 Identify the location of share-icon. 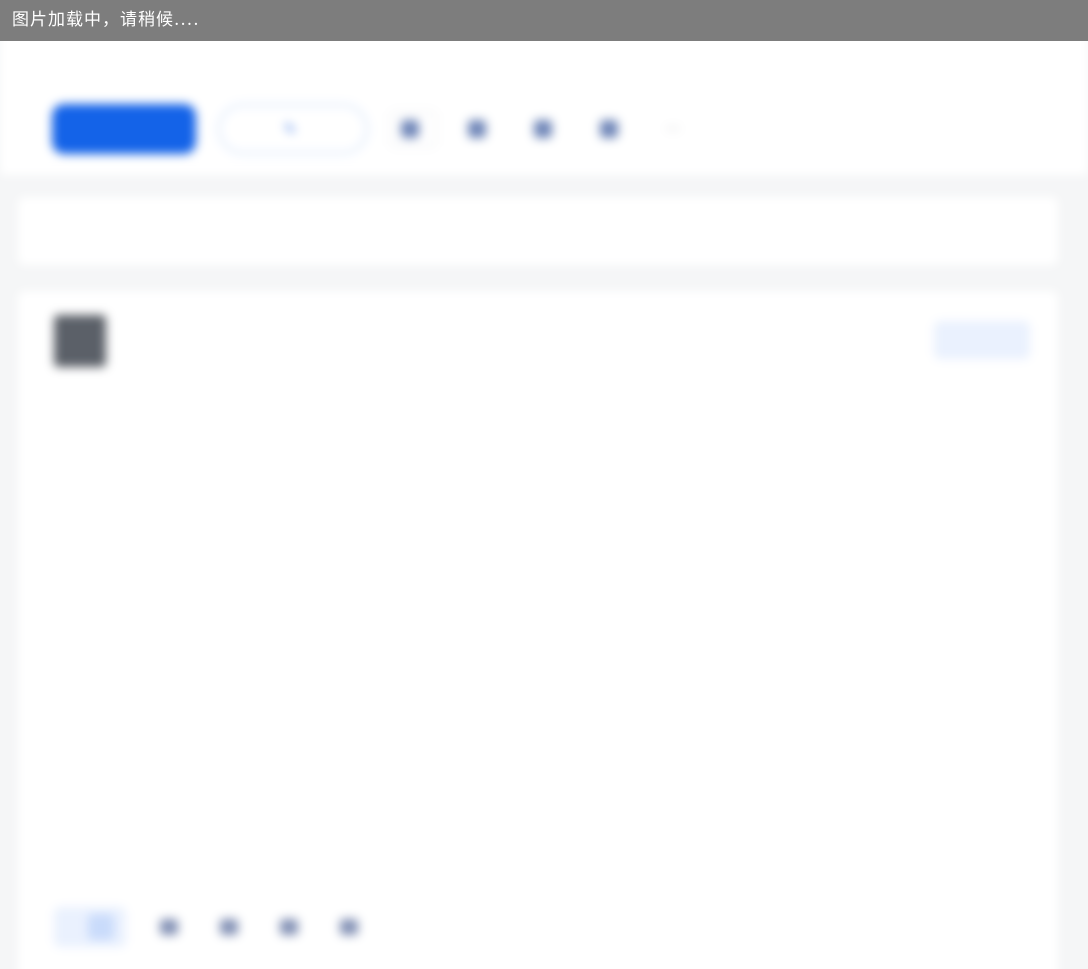
(229, 927).